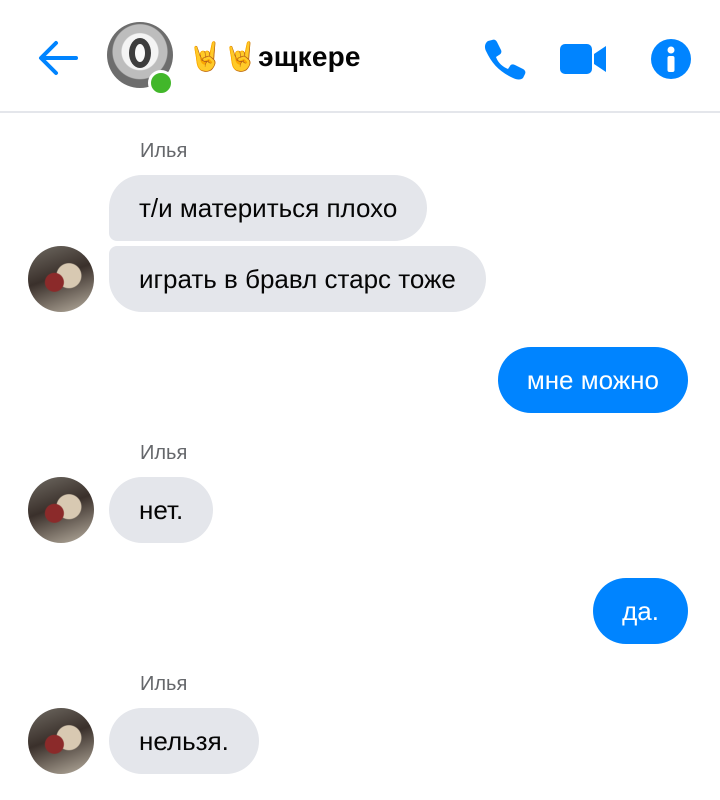 This screenshot has width=720, height=800. What do you see at coordinates (297, 279) in the screenshot?
I see `incoming-message: играть в бравл старс тоже` at bounding box center [297, 279].